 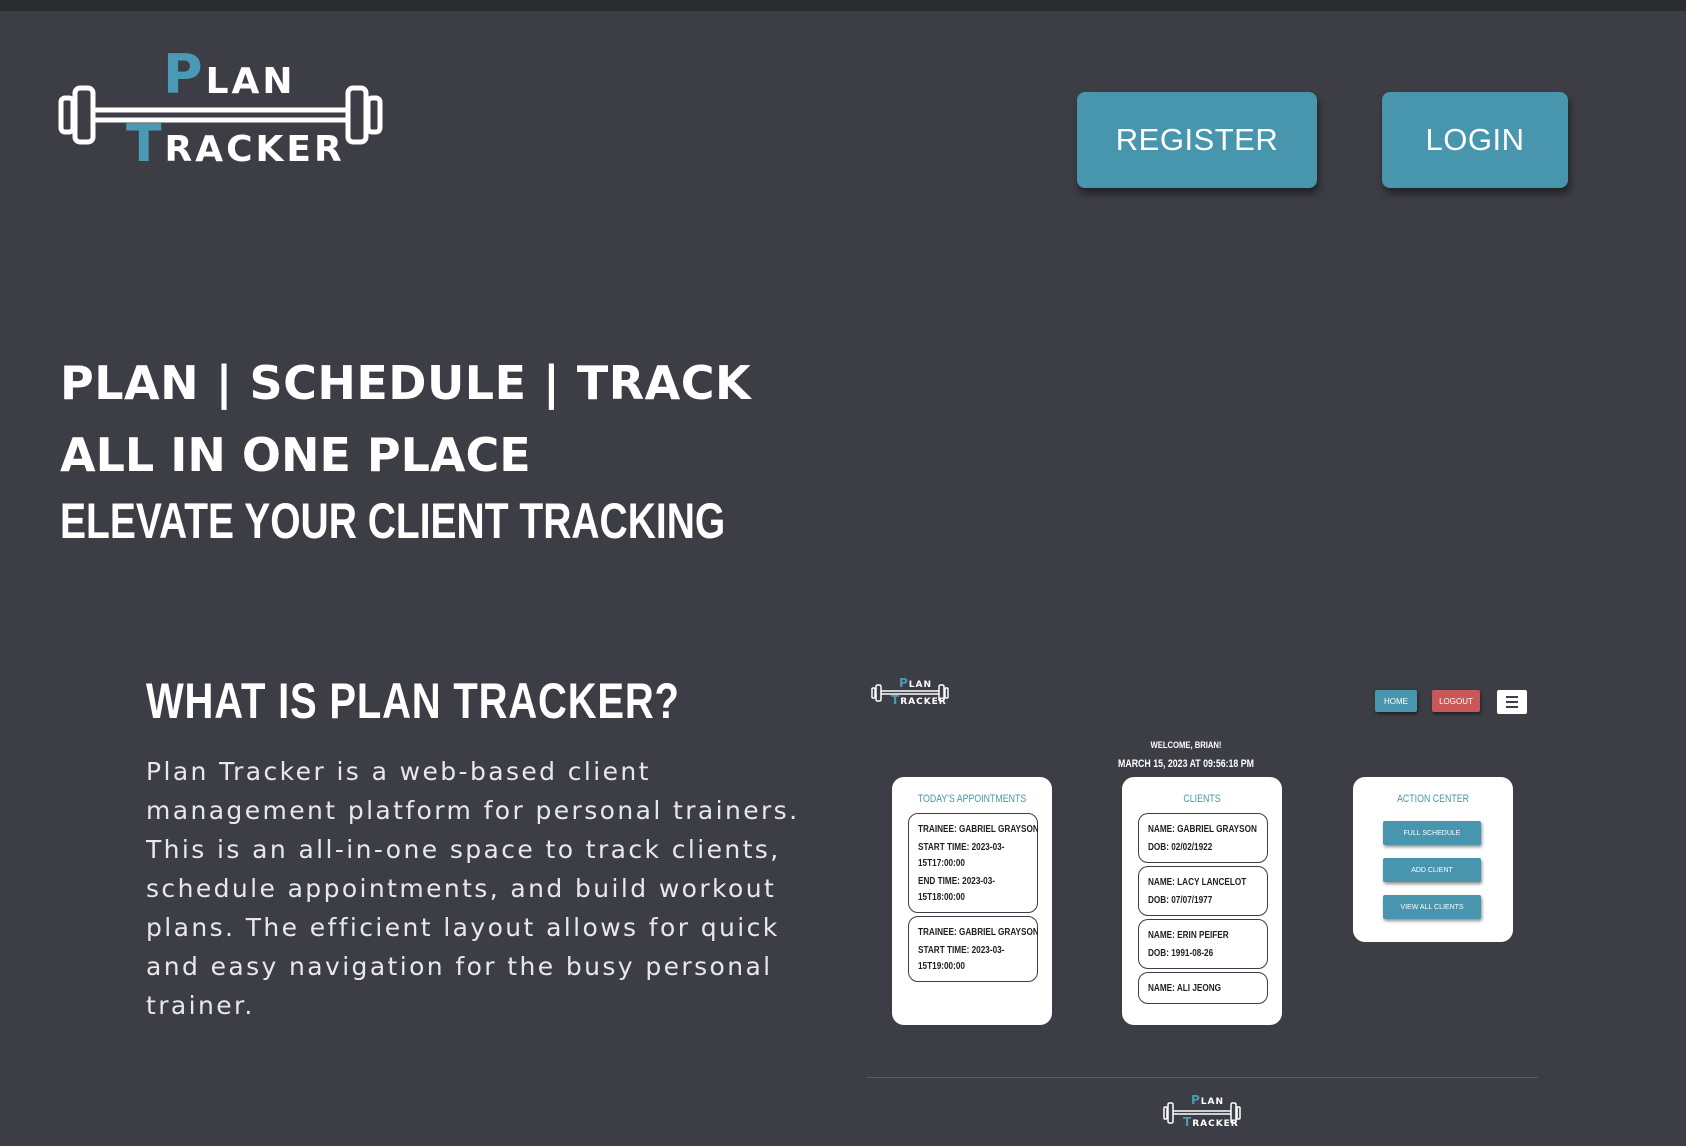 What do you see at coordinates (1475, 140) in the screenshot?
I see `login-button: LOGIN` at bounding box center [1475, 140].